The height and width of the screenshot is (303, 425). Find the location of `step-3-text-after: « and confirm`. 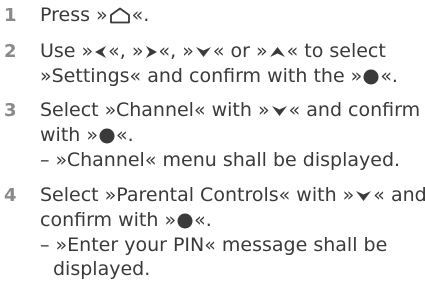

step-3-text-after: « and confirm is located at coordinates (354, 110).